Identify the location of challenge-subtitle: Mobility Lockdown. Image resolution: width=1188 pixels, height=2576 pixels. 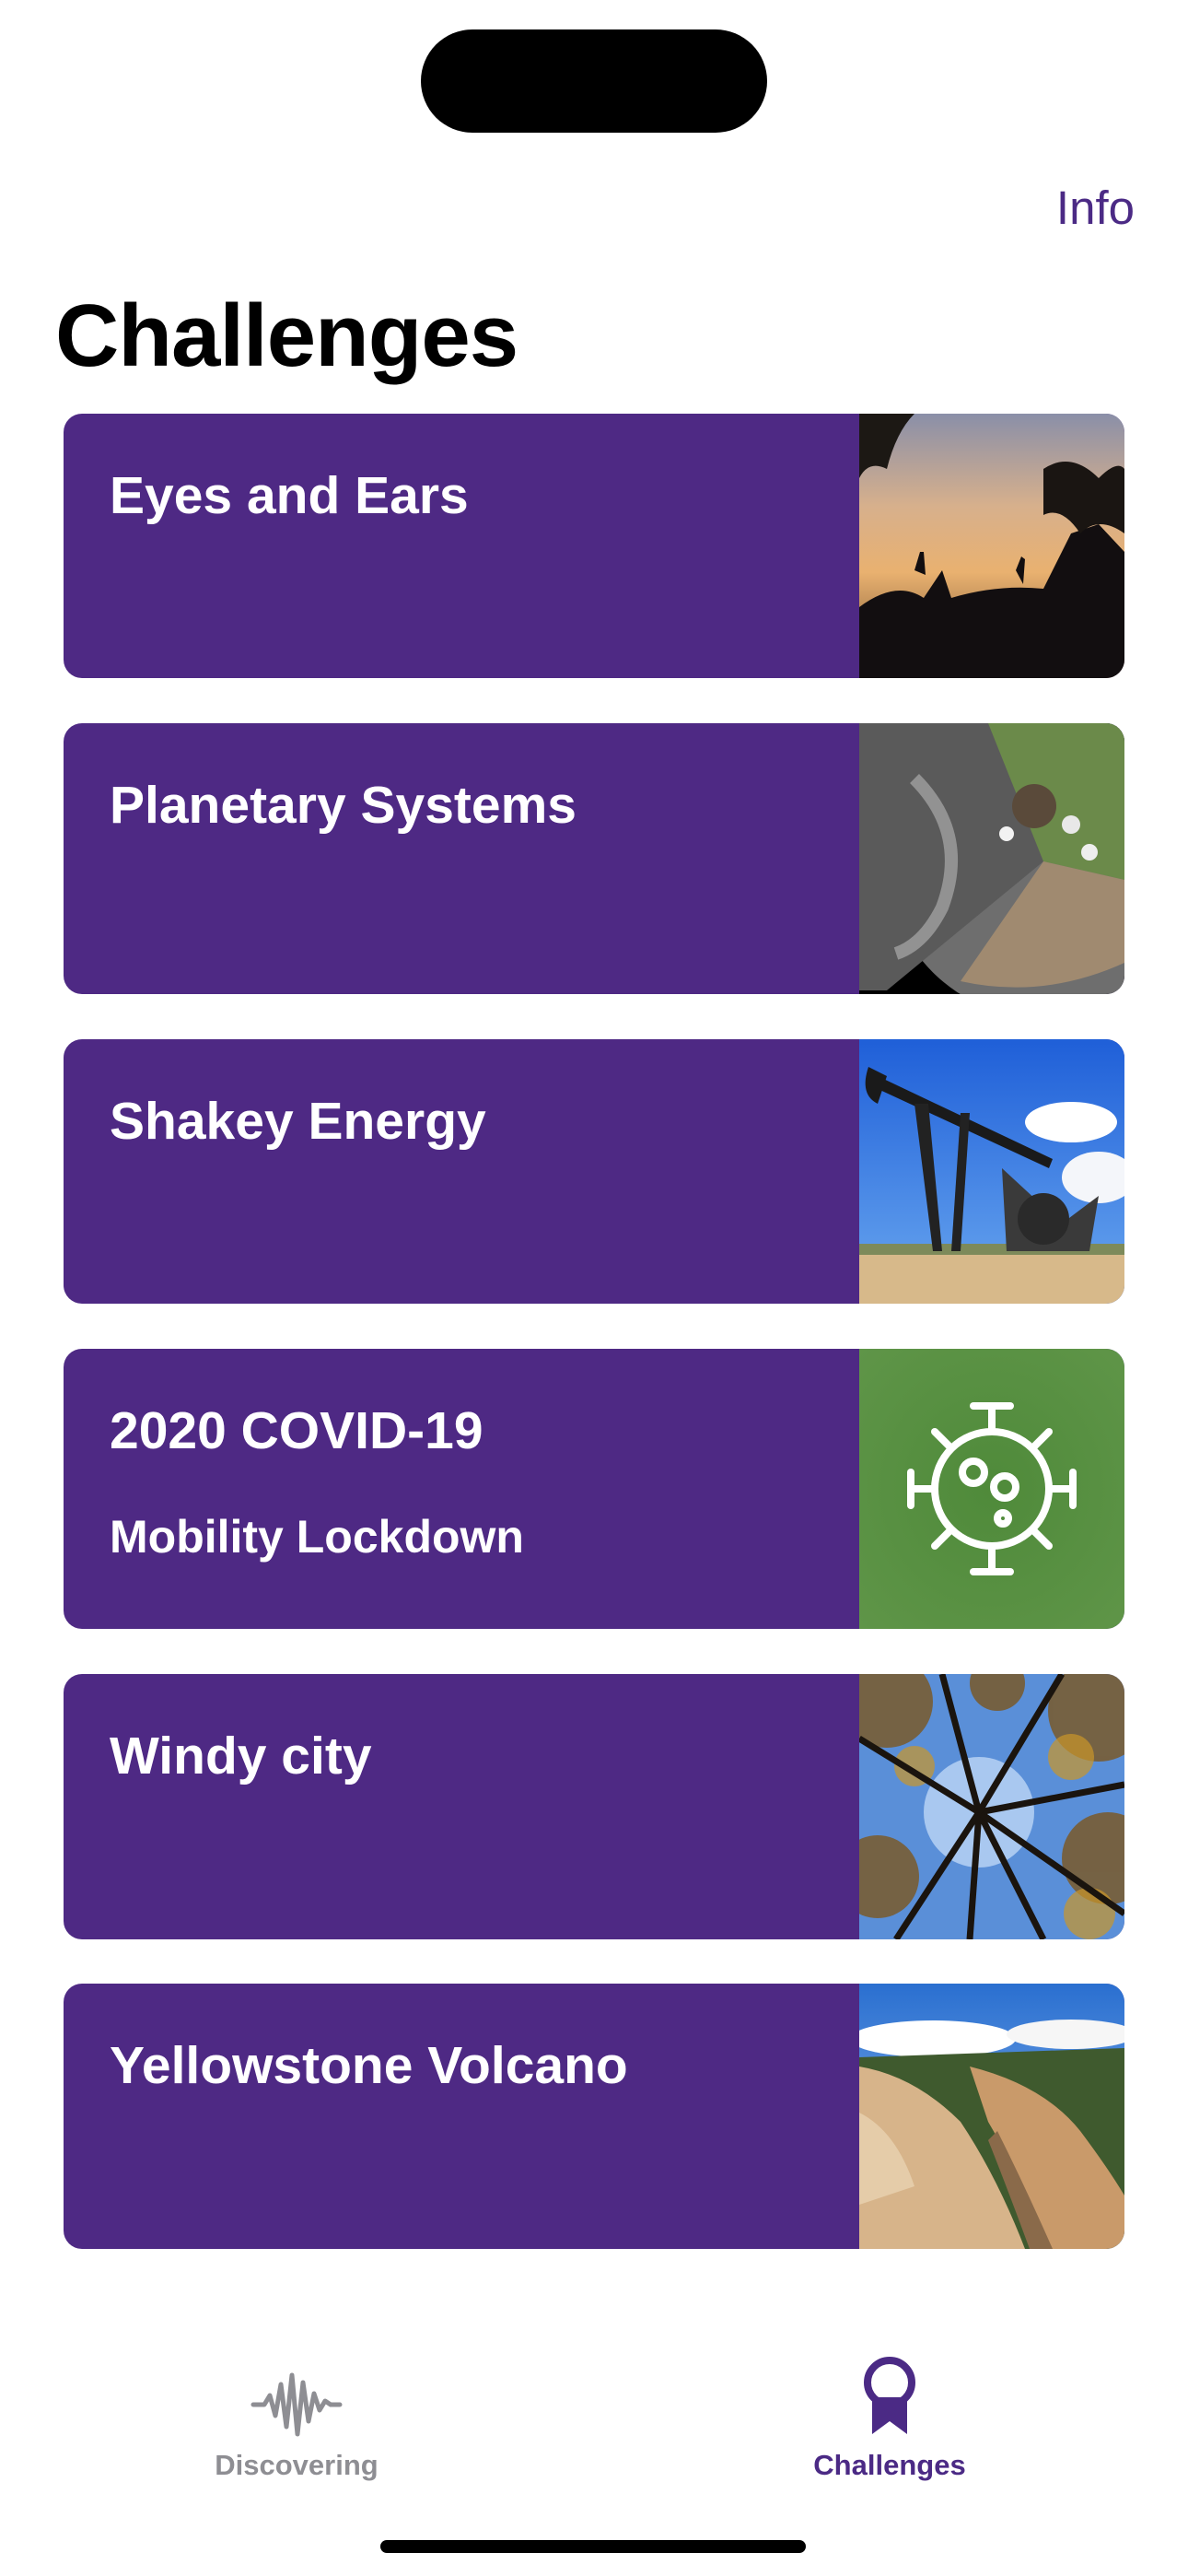
(317, 1537).